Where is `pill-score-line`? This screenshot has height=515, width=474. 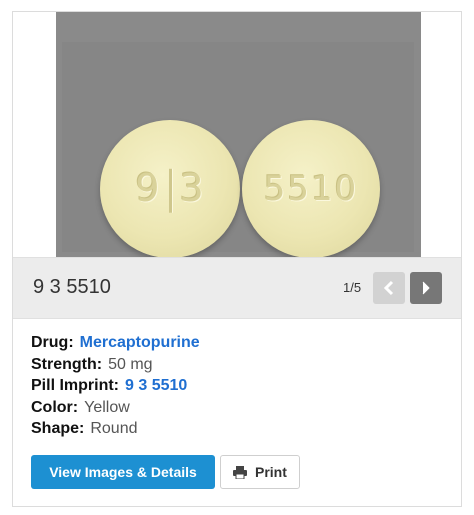
pill-score-line is located at coordinates (170, 190).